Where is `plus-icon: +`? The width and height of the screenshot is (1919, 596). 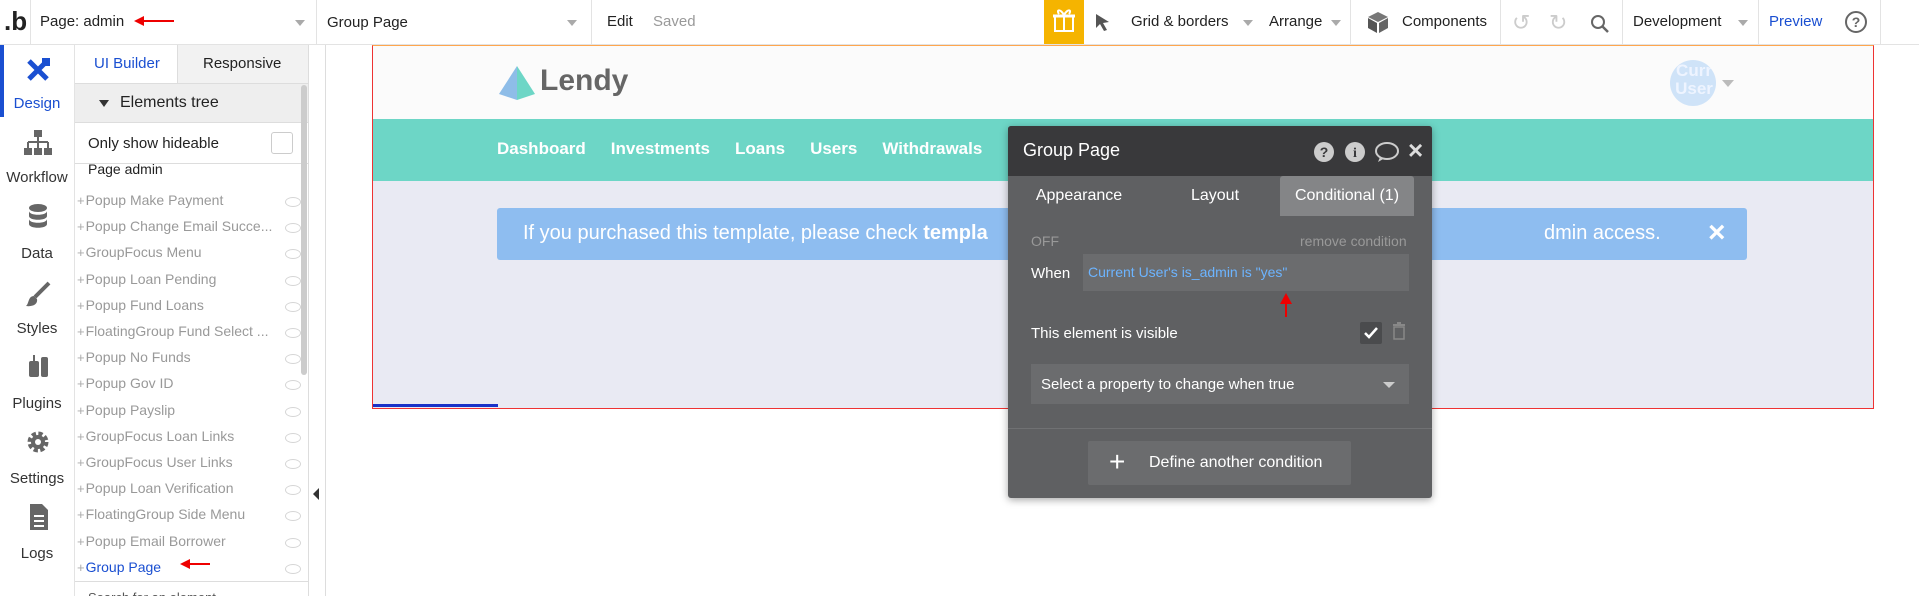 plus-icon: + is located at coordinates (1117, 461).